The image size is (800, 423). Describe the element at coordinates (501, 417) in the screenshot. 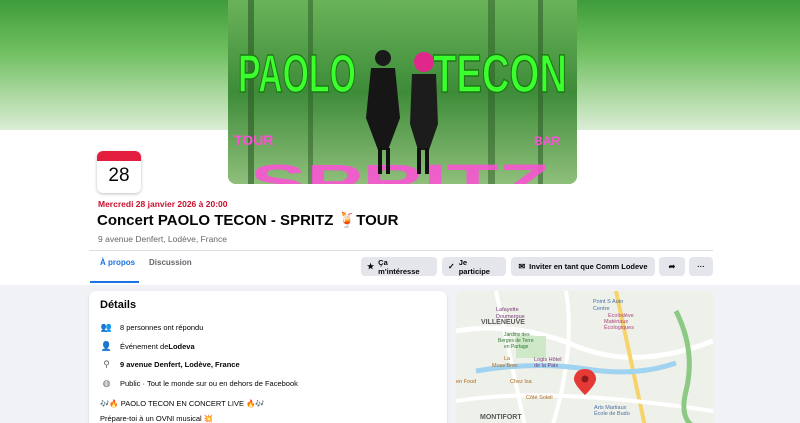

I see `map-label: MONTIFORT` at that location.